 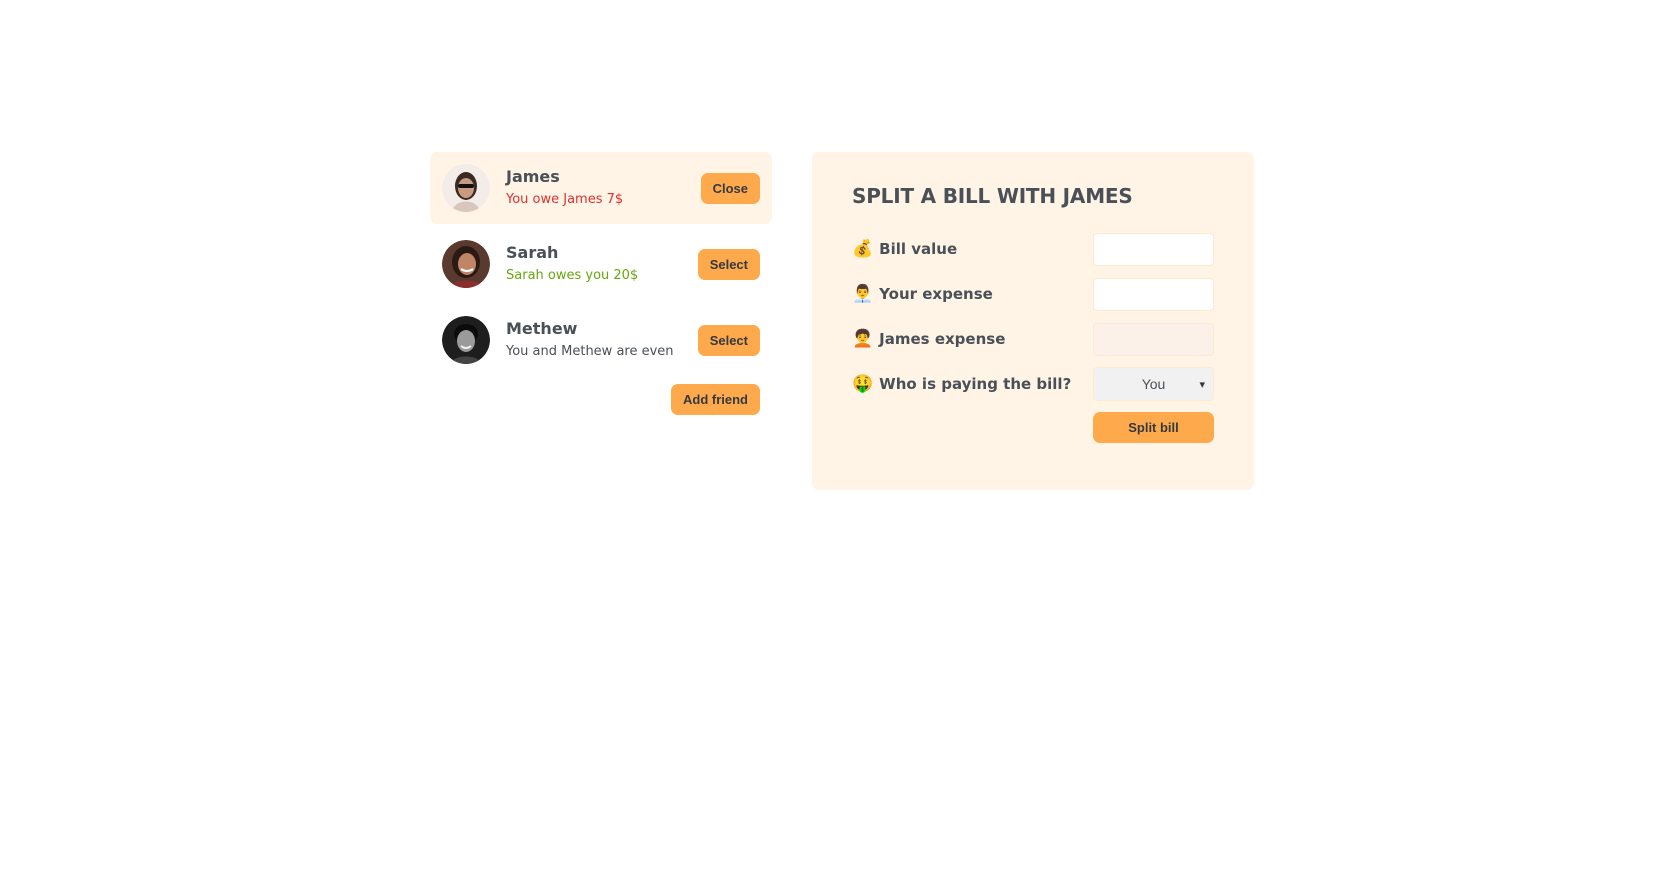 I want to click on friend-expense-label: 🧑‍🦱 James expense, so click(x=928, y=339).